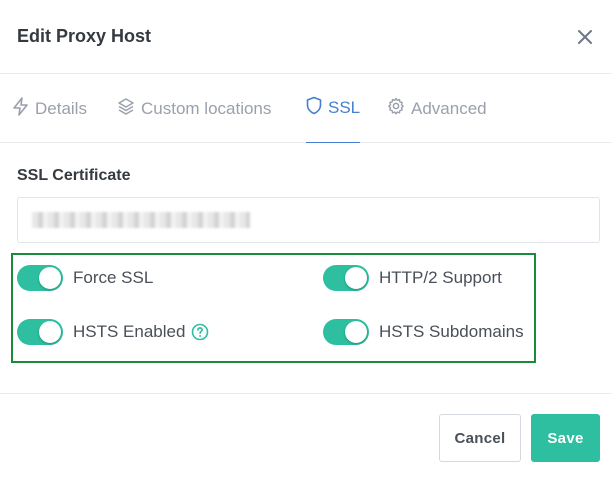  I want to click on toggle-label: HTTP/2 Support, so click(440, 277).